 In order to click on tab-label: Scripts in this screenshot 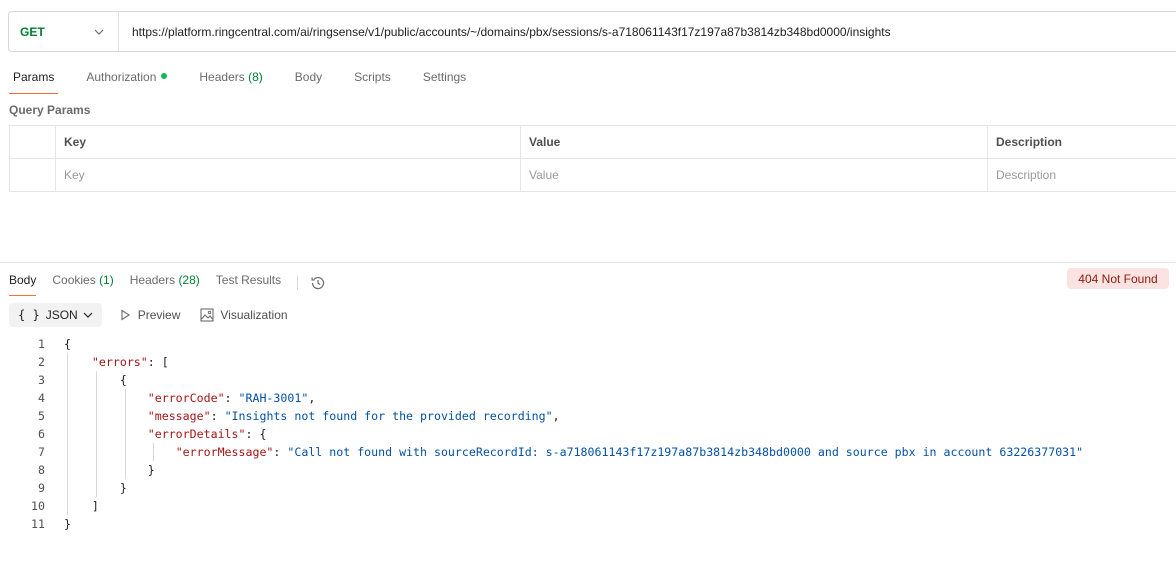, I will do `click(372, 77)`.